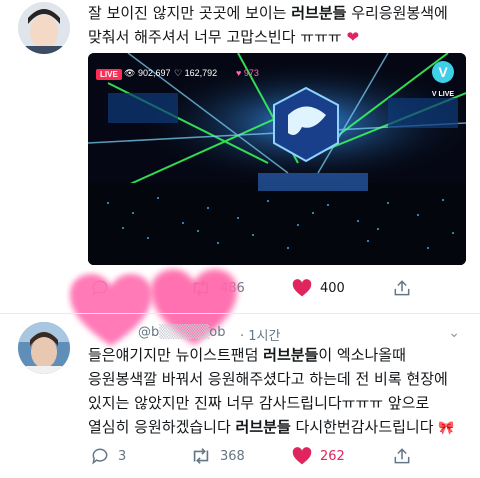  I want to click on like-count-live: ♡ 162,792, so click(196, 73).